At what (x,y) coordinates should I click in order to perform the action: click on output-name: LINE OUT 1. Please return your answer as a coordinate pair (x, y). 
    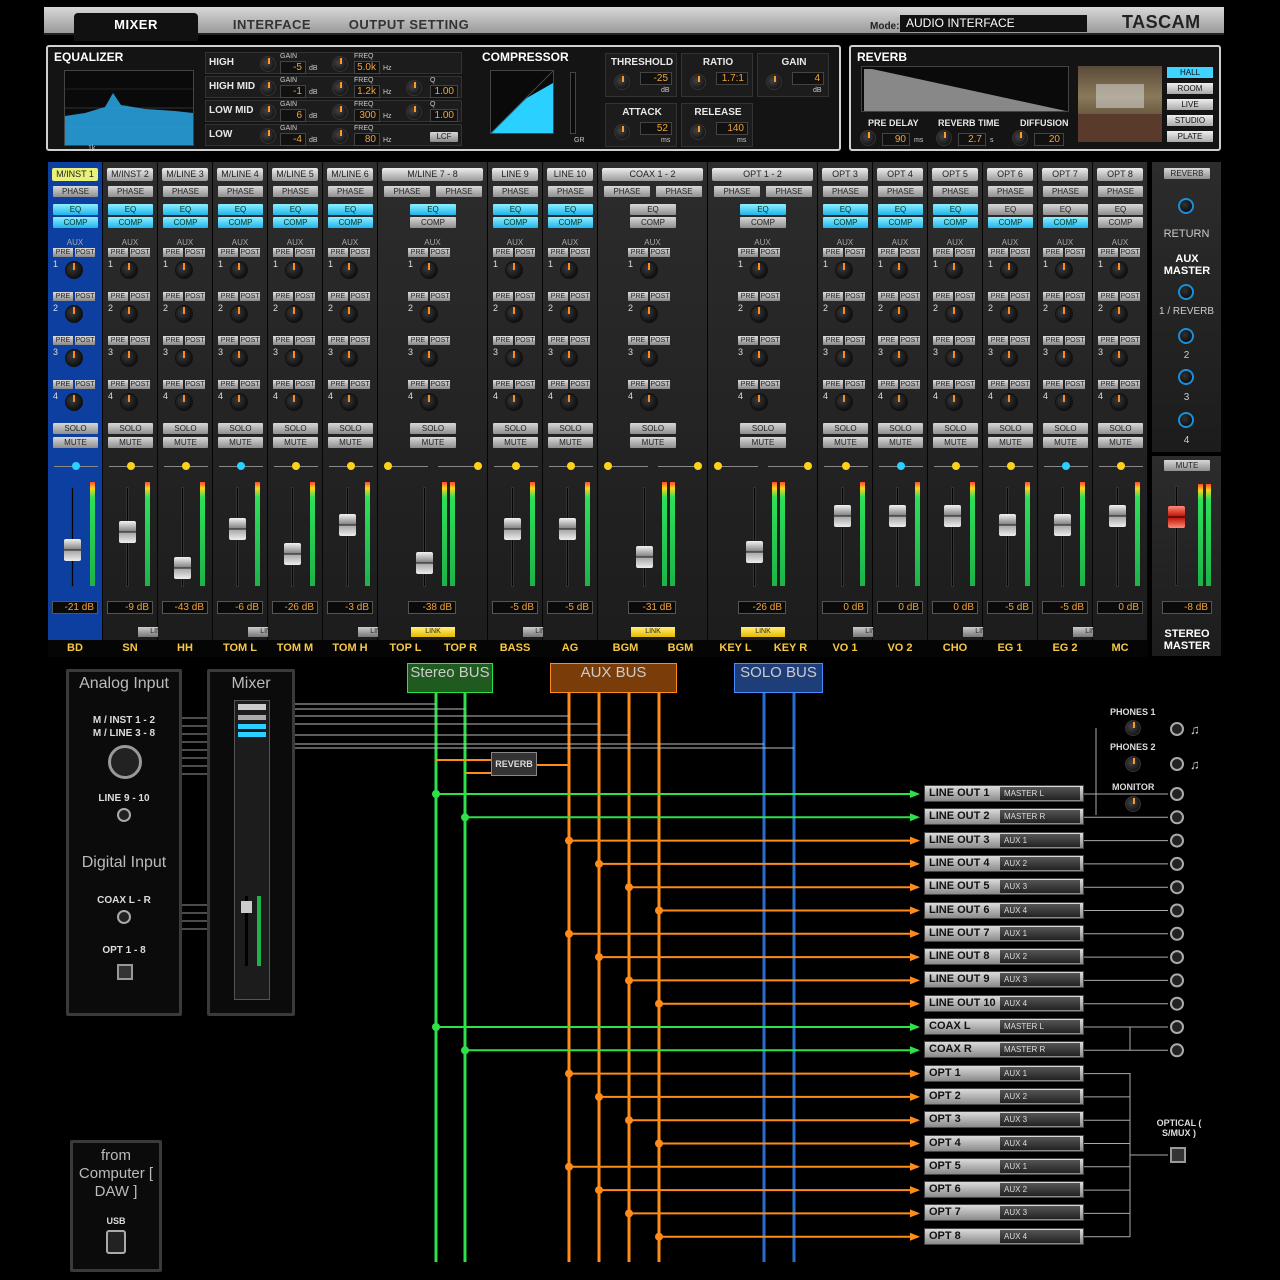
    Looking at the image, I should click on (959, 793).